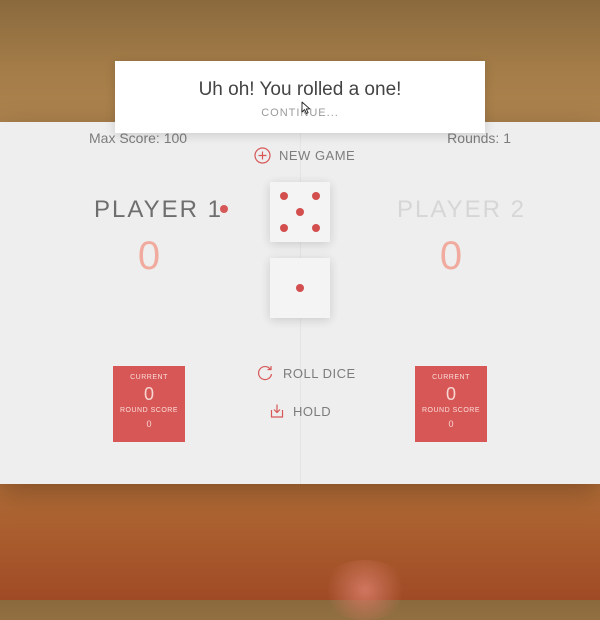 The image size is (600, 620). Describe the element at coordinates (365, 590) in the screenshot. I see `background-blur` at that location.